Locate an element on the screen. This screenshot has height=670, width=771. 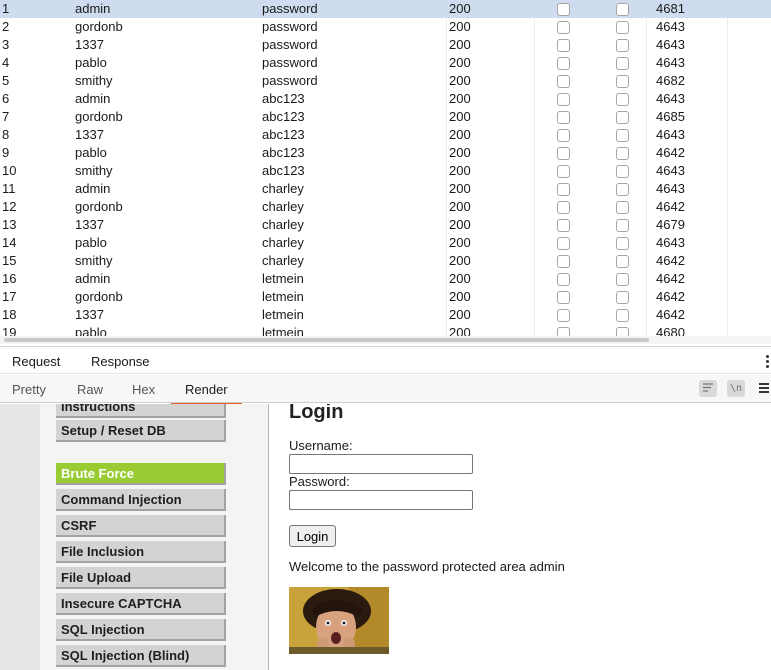
table-row: 14 pablo charley 200 4643 is located at coordinates (385, 243).